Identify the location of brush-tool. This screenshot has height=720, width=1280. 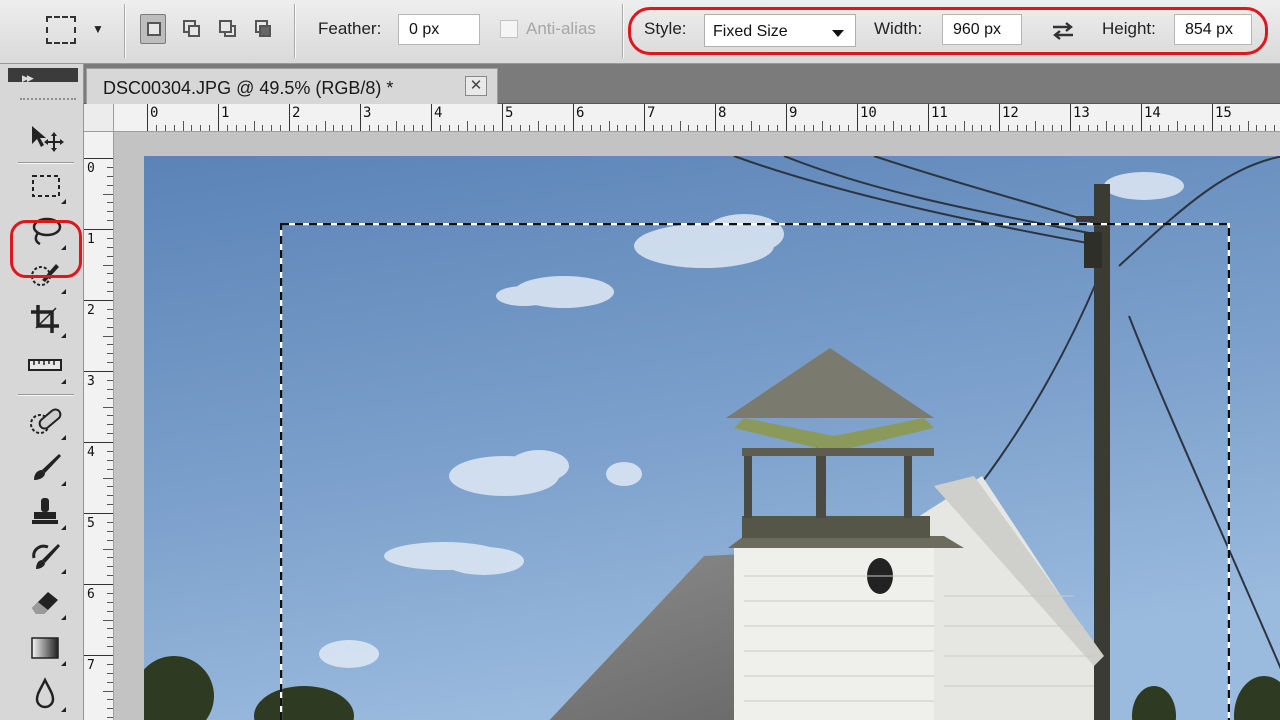
(45, 467).